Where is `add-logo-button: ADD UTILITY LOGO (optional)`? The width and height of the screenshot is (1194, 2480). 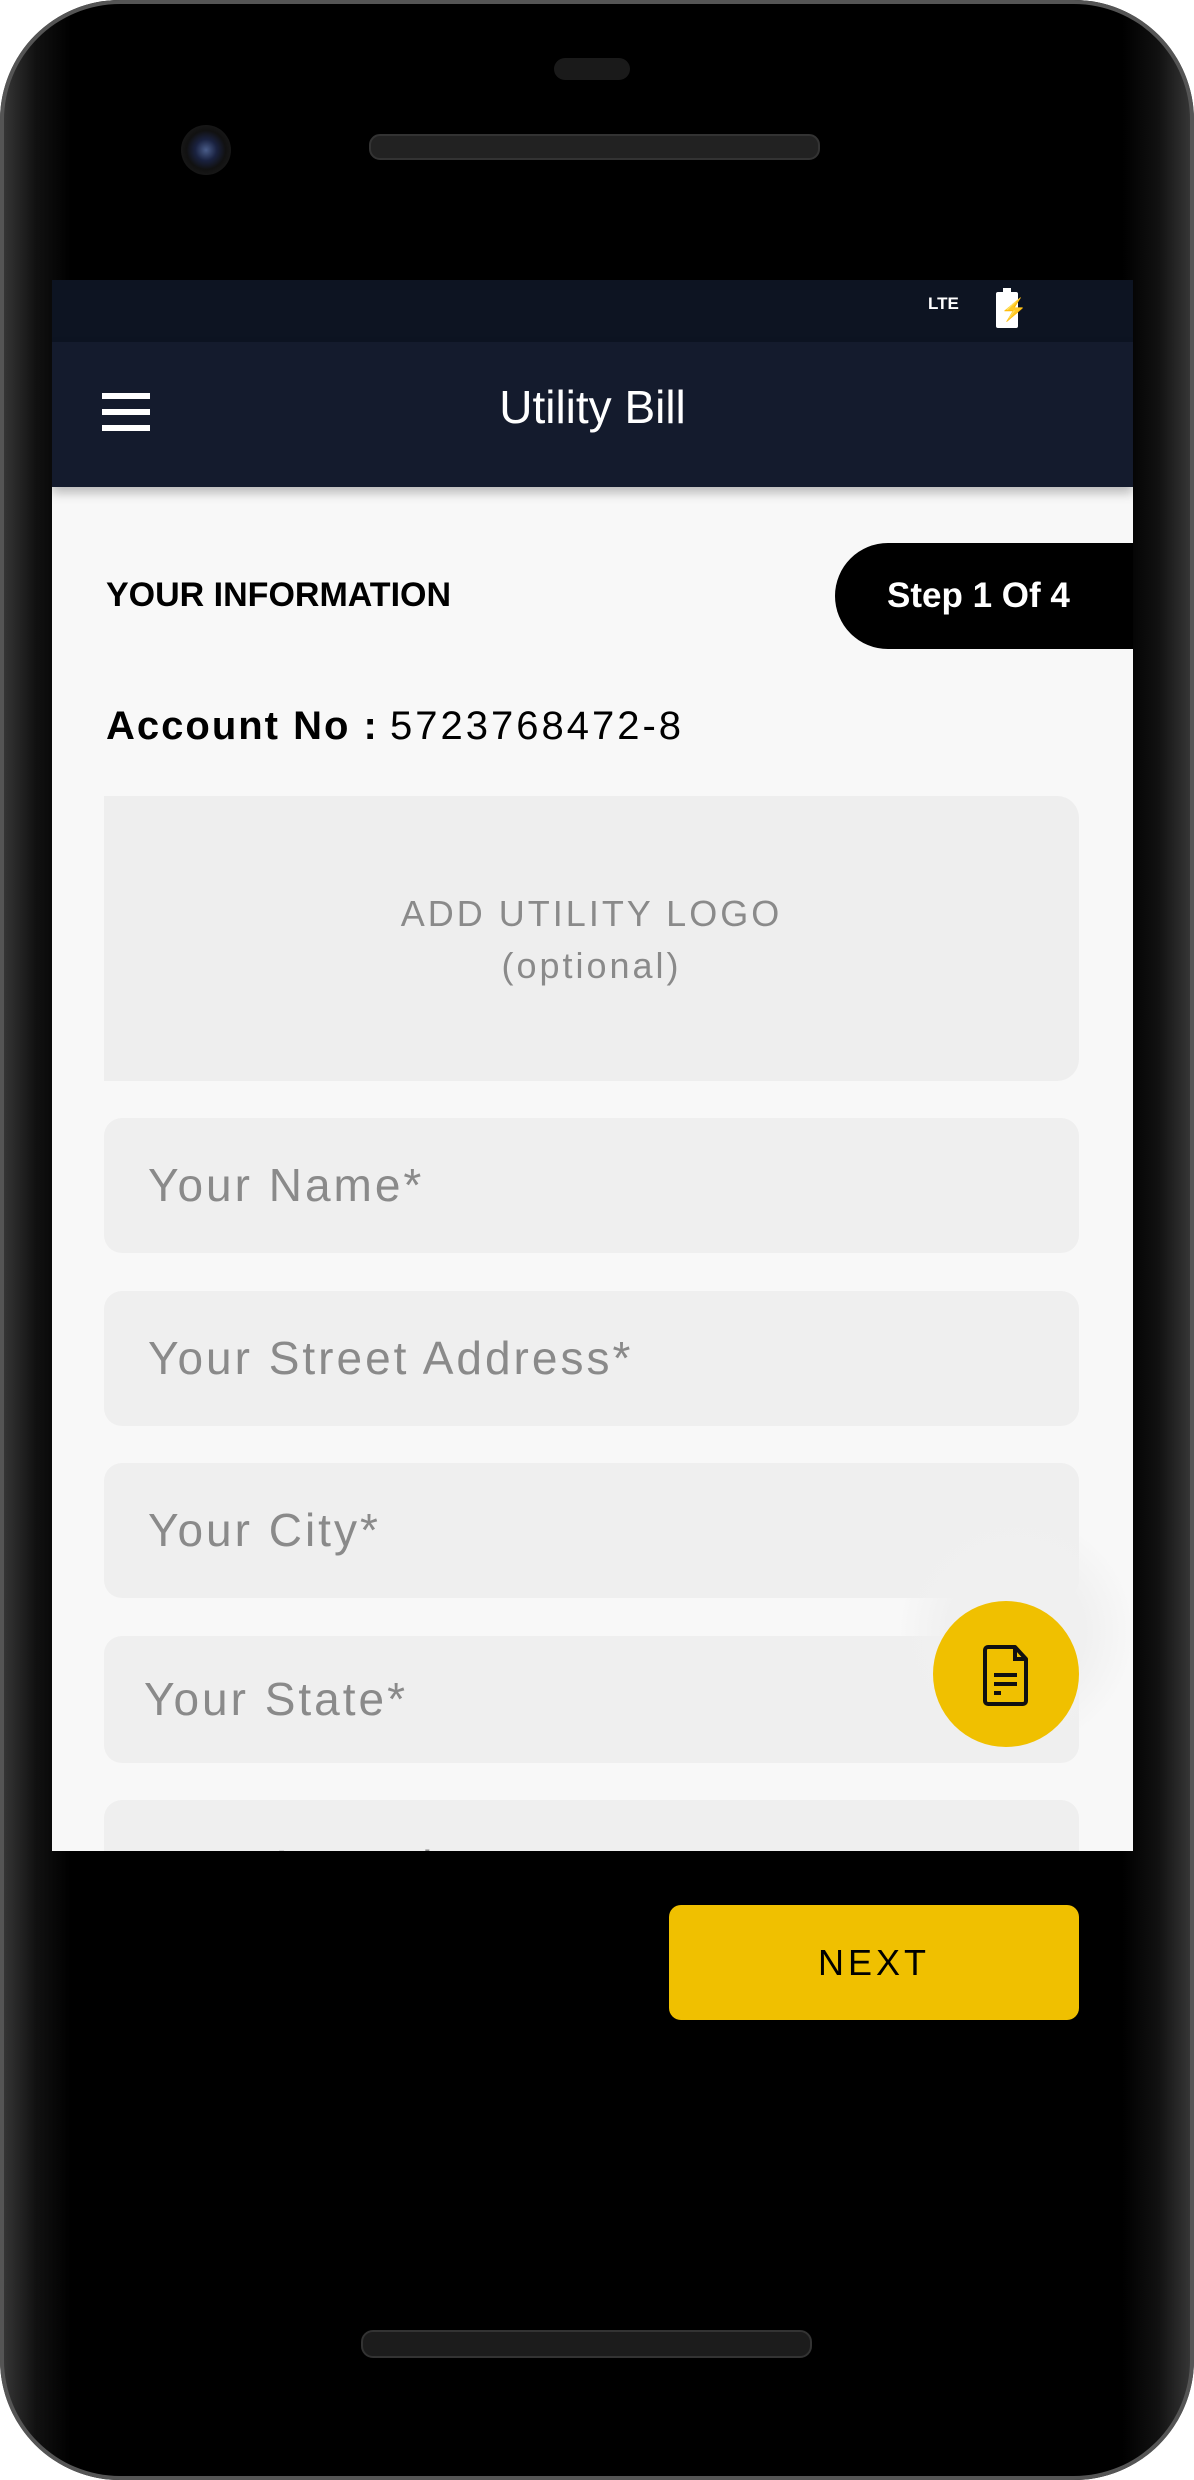 add-logo-button: ADD UTILITY LOGO (optional) is located at coordinates (591, 938).